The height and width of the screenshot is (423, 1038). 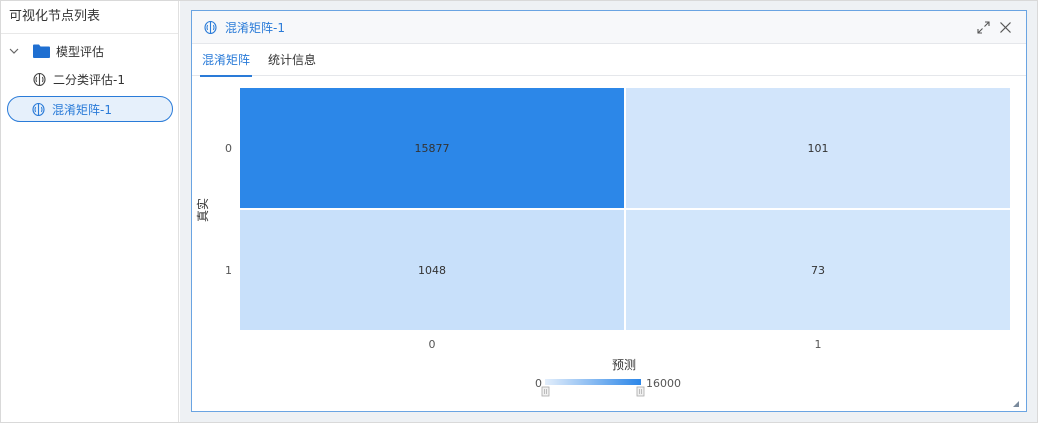 I want to click on colorbar: 0 16000, so click(x=608, y=387).